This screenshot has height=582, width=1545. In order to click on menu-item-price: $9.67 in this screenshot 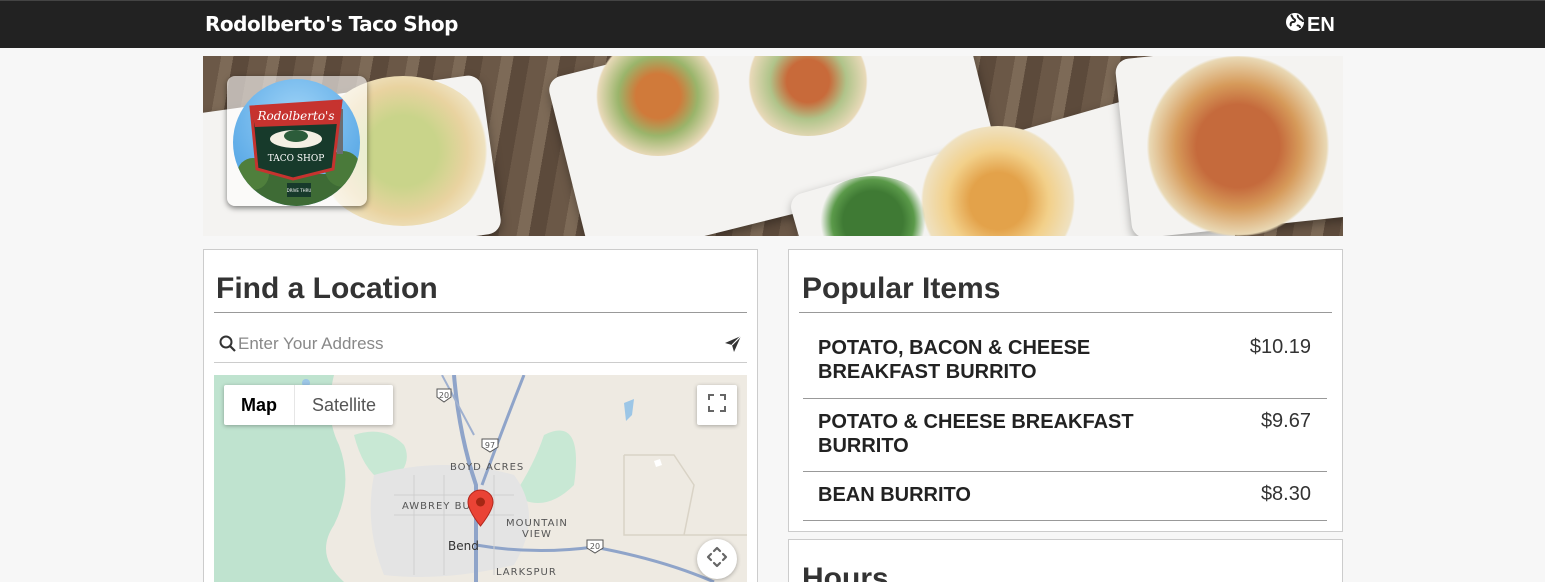, I will do `click(1285, 421)`.